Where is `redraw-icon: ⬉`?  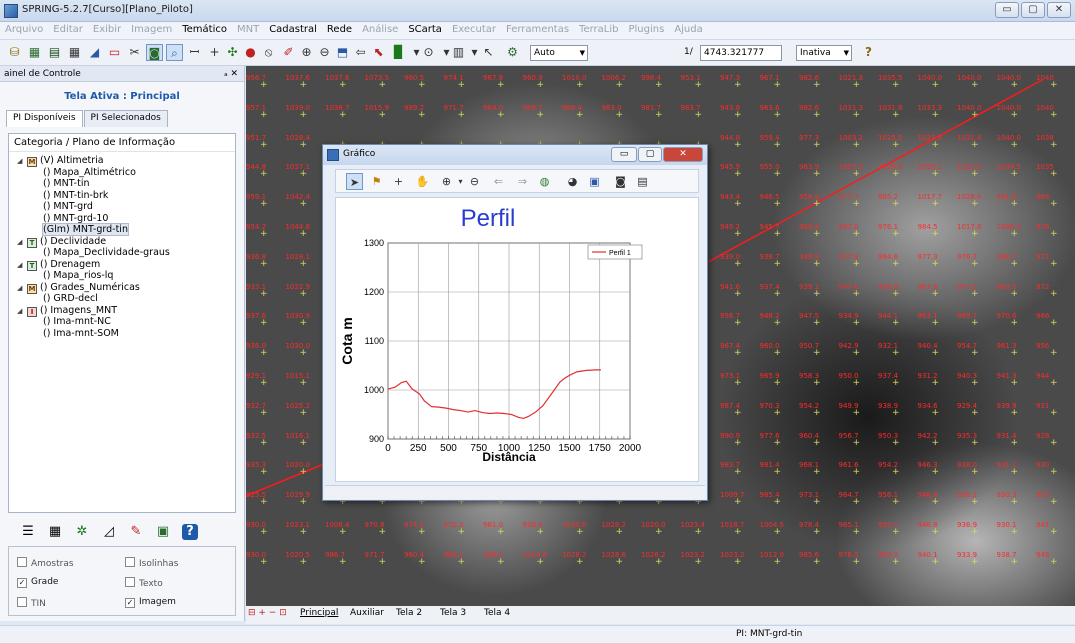
redraw-icon: ⬉ is located at coordinates (378, 52).